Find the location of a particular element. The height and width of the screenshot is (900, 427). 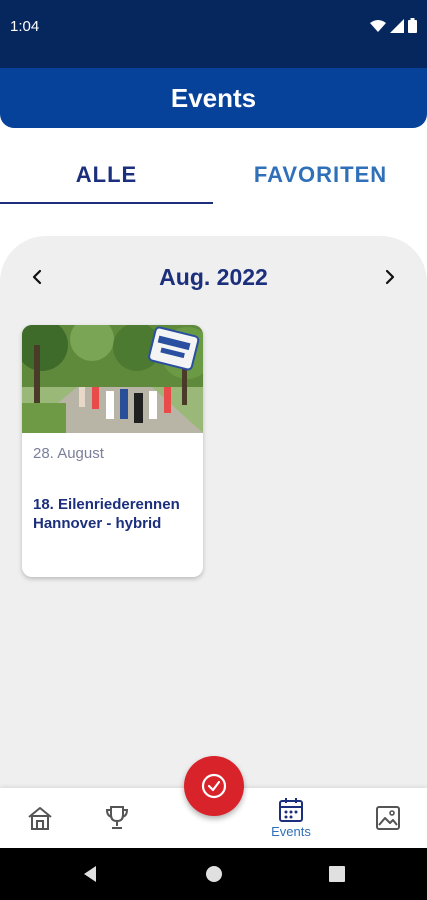

tab-bar: ALLE FAVORITEN is located at coordinates (213, 176).